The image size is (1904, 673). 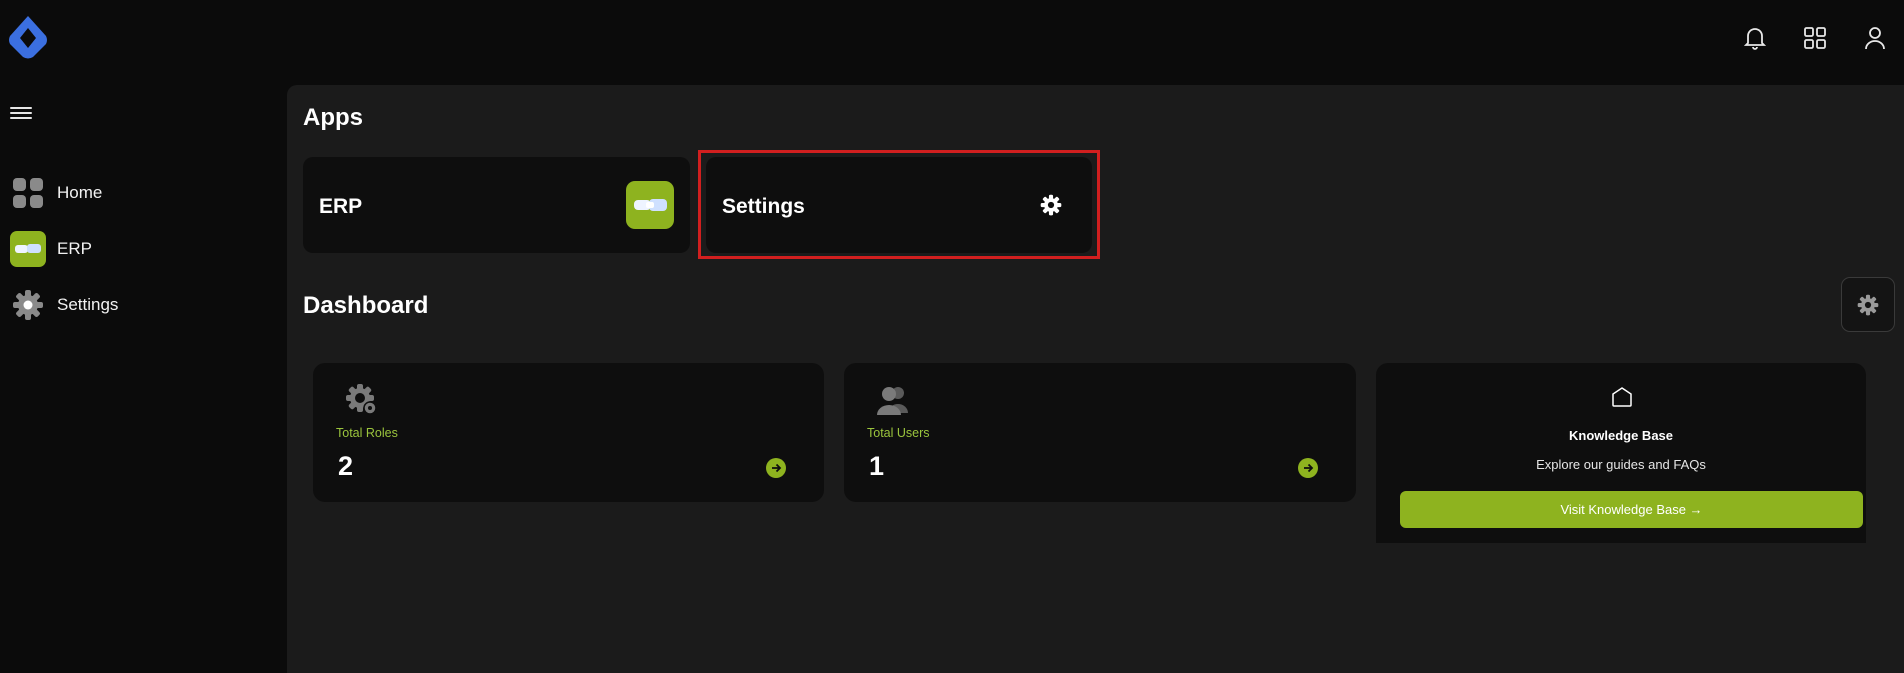 I want to click on stat-label: Total Roles, so click(x=367, y=433).